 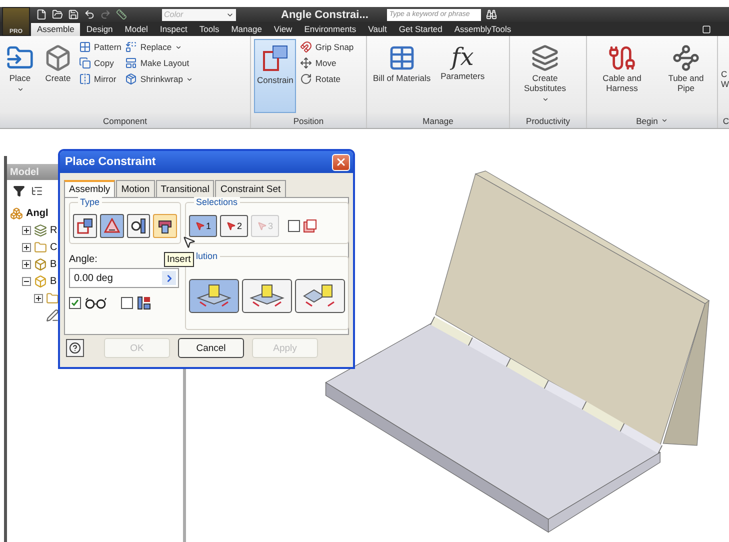 What do you see at coordinates (261, 226) in the screenshot?
I see `pointer-icon` at bounding box center [261, 226].